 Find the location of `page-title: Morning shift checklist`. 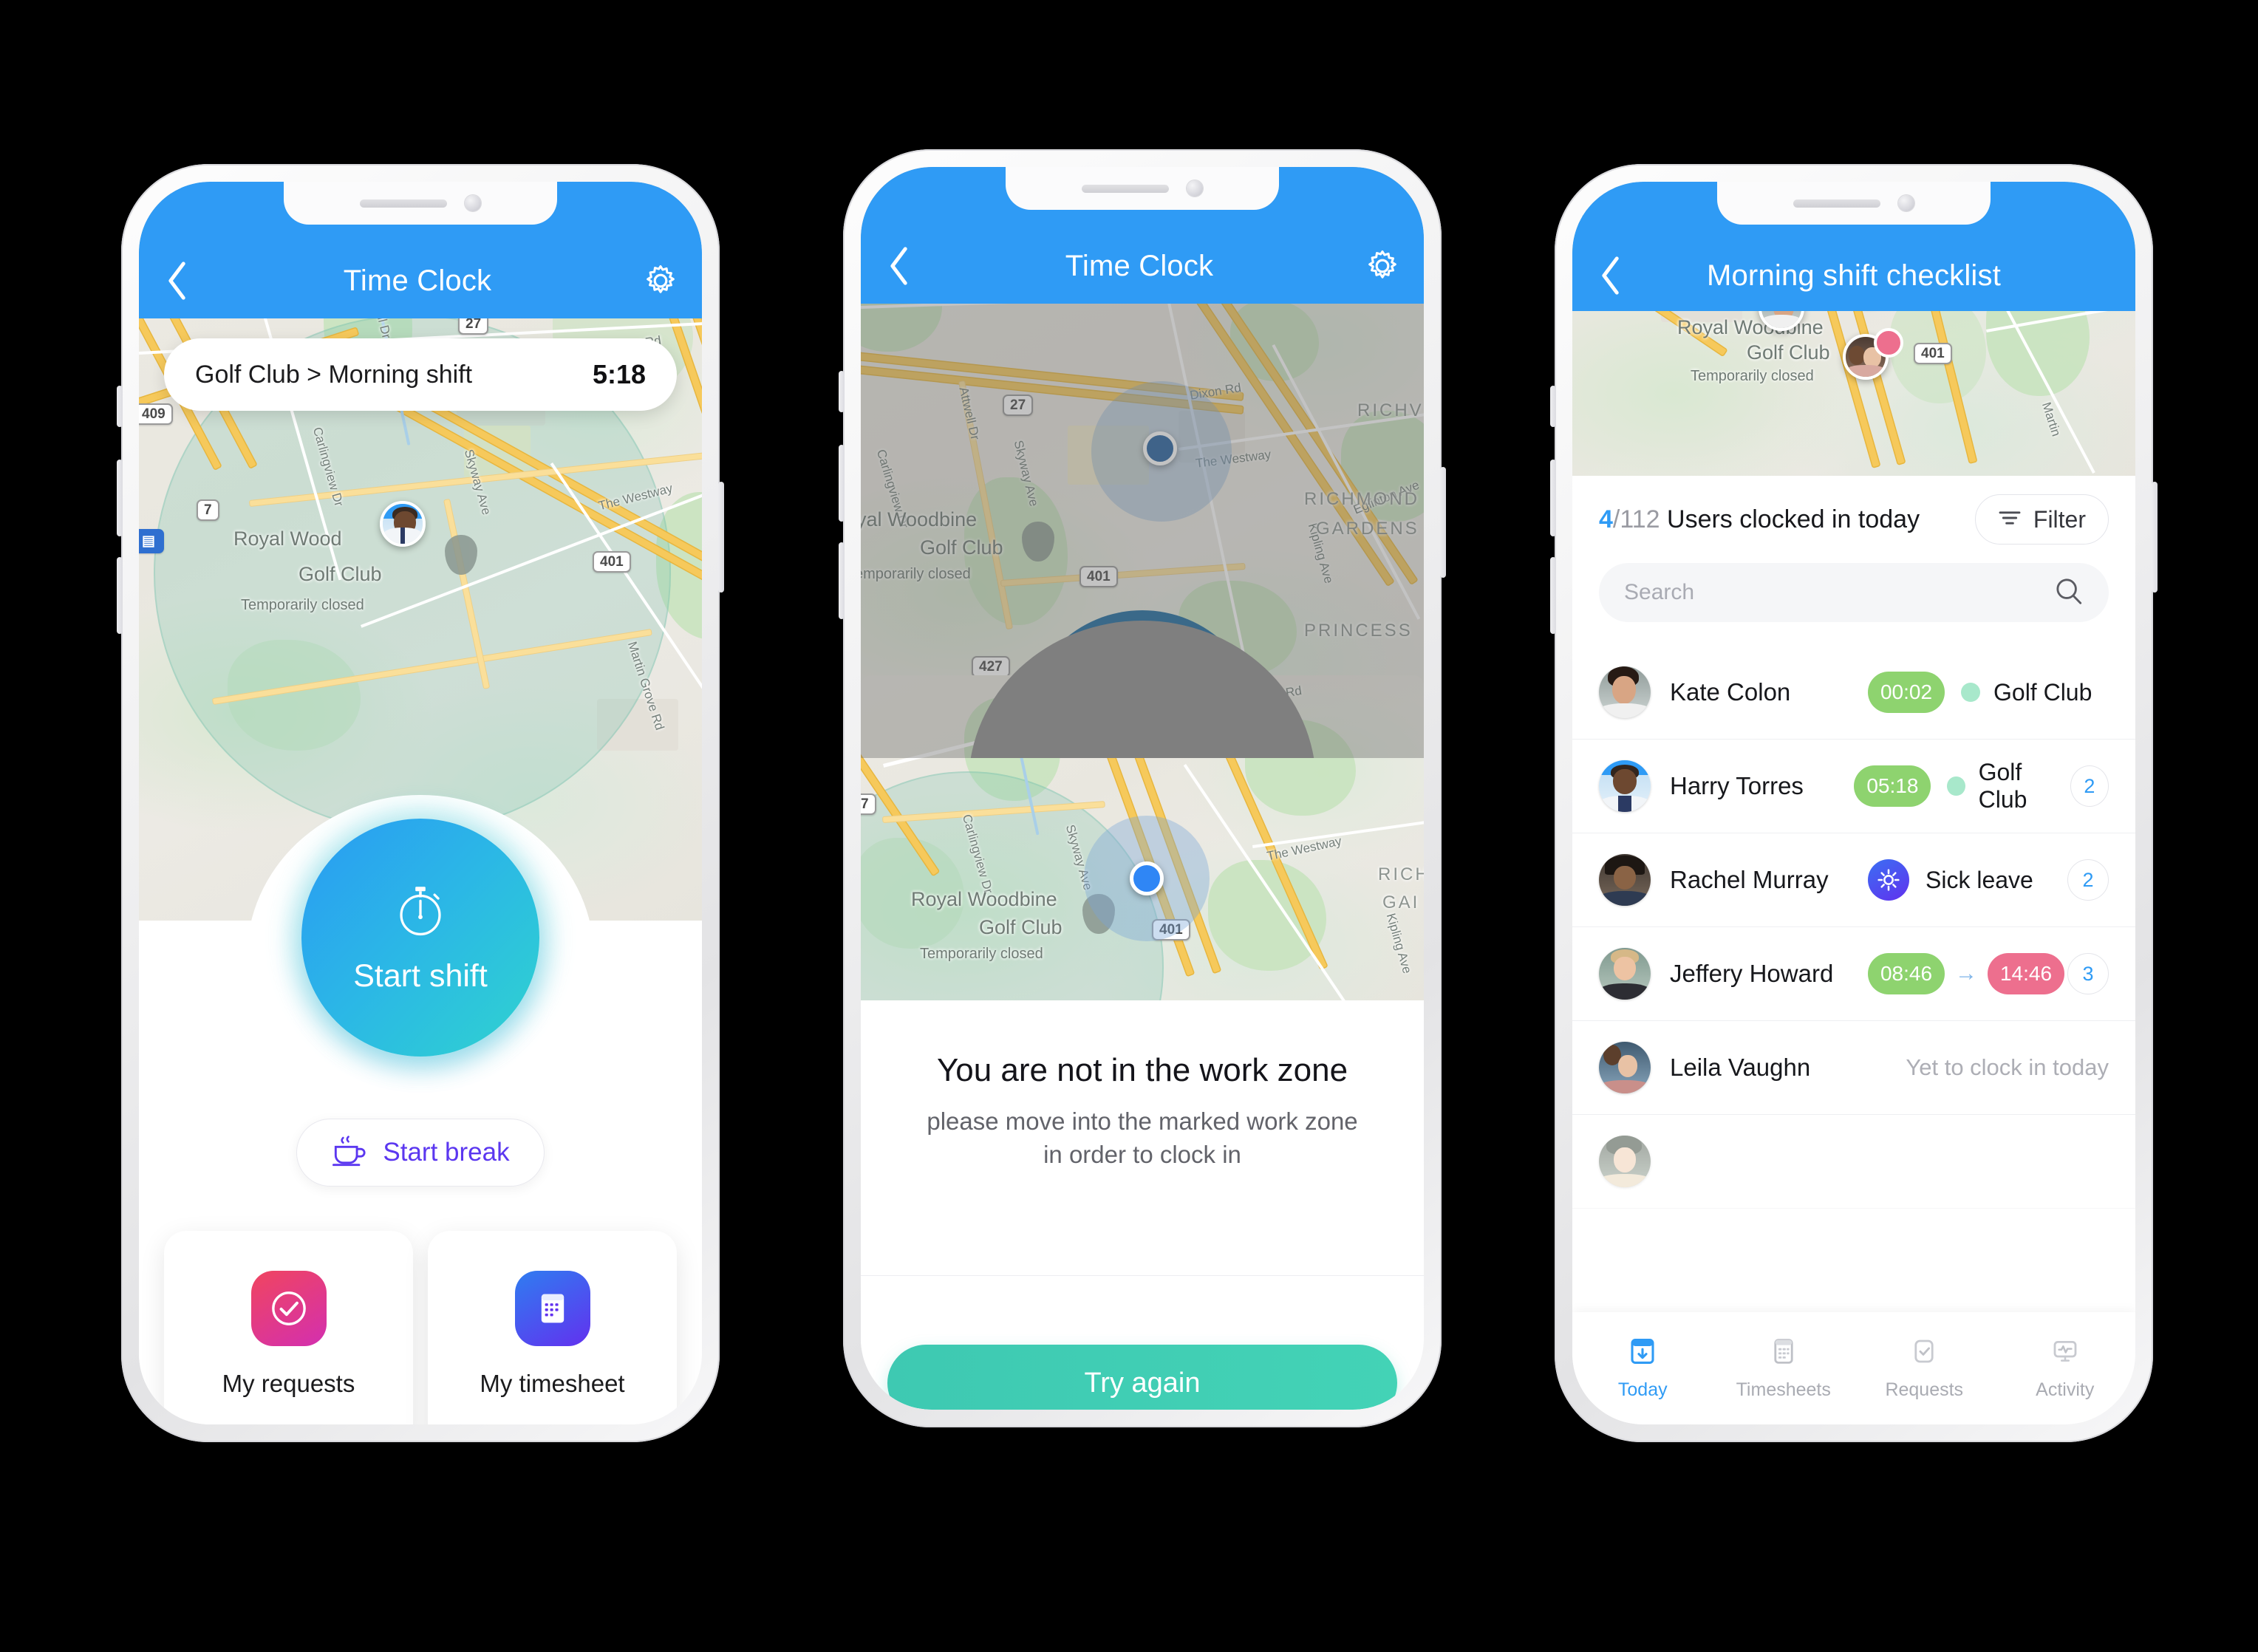

page-title: Morning shift checklist is located at coordinates (1854, 275).